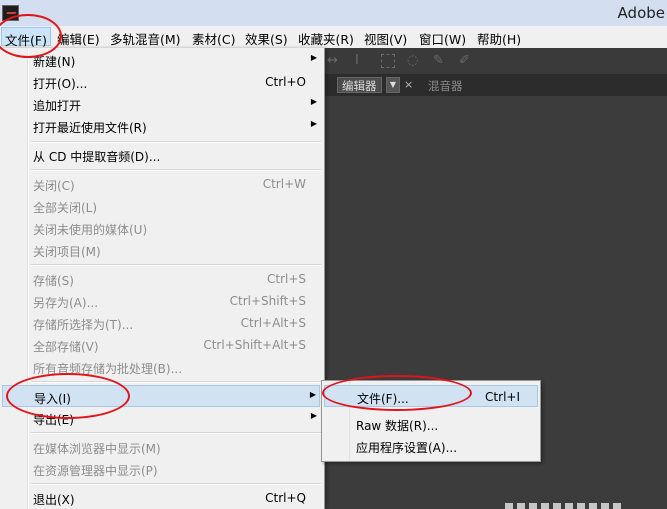 The image size is (667, 509). What do you see at coordinates (464, 60) in the screenshot?
I see `spot-healing-tool-icon: ✐` at bounding box center [464, 60].